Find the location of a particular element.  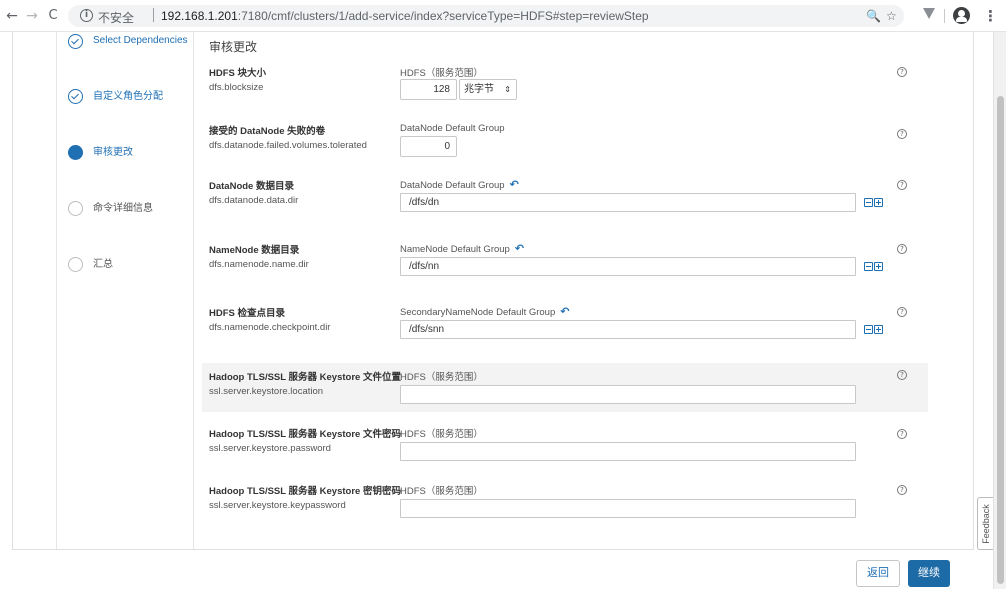

page-scrollbar is located at coordinates (999, 310).